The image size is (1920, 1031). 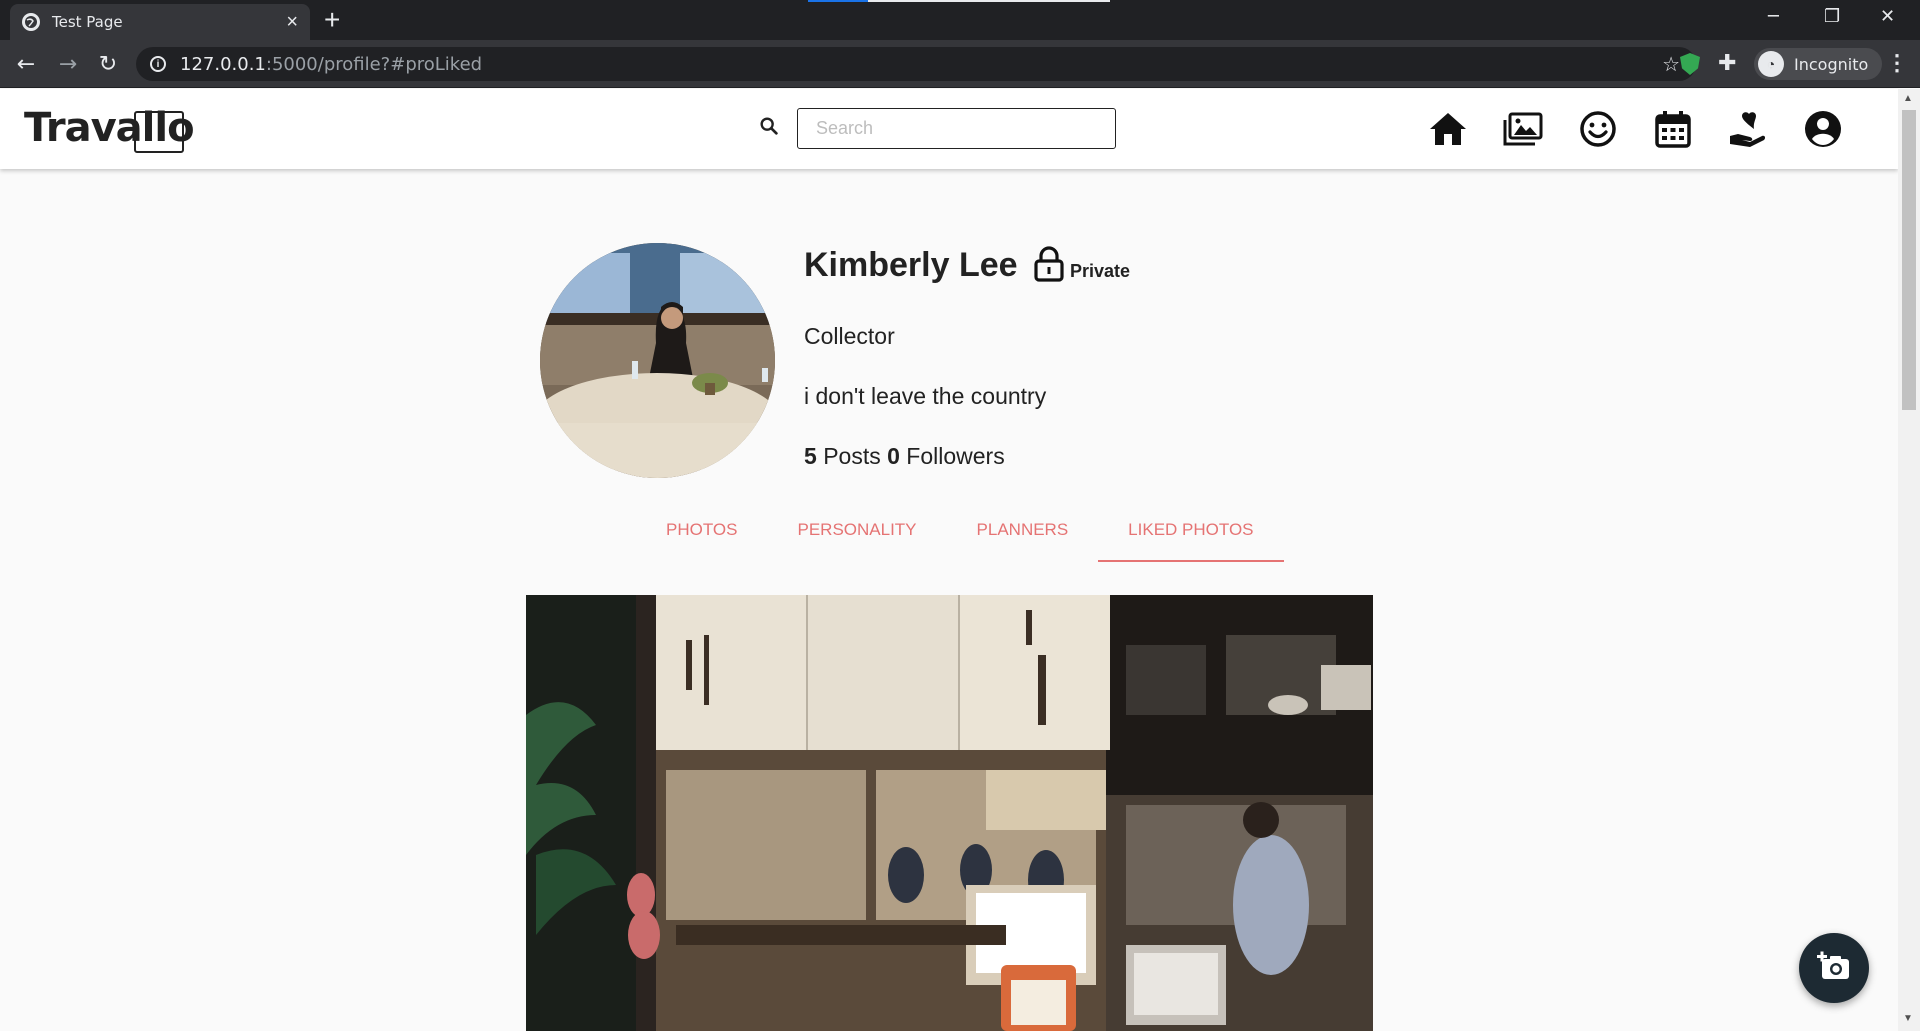 What do you see at coordinates (925, 396) in the screenshot?
I see `profile-bio: i don't leave the country` at bounding box center [925, 396].